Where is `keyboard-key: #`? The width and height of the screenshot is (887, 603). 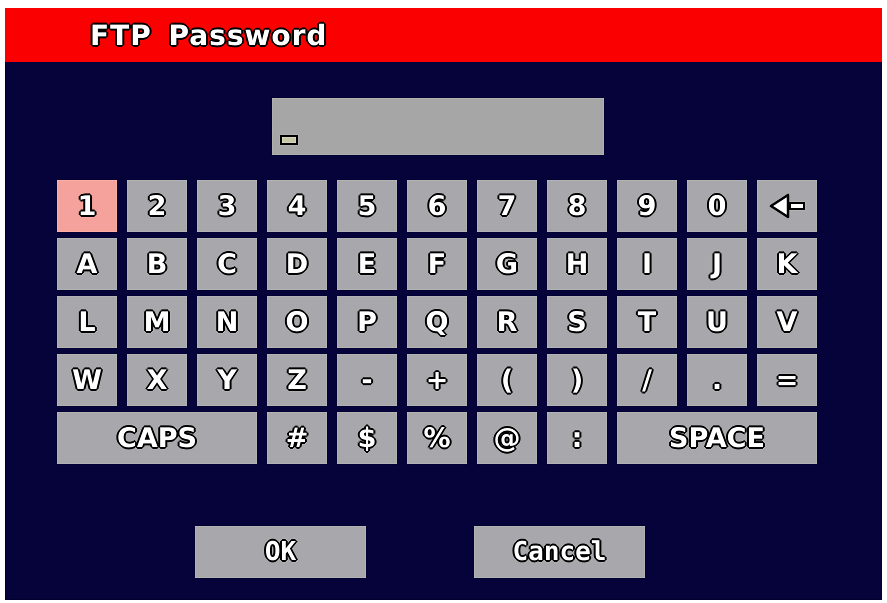 keyboard-key: # is located at coordinates (297, 438).